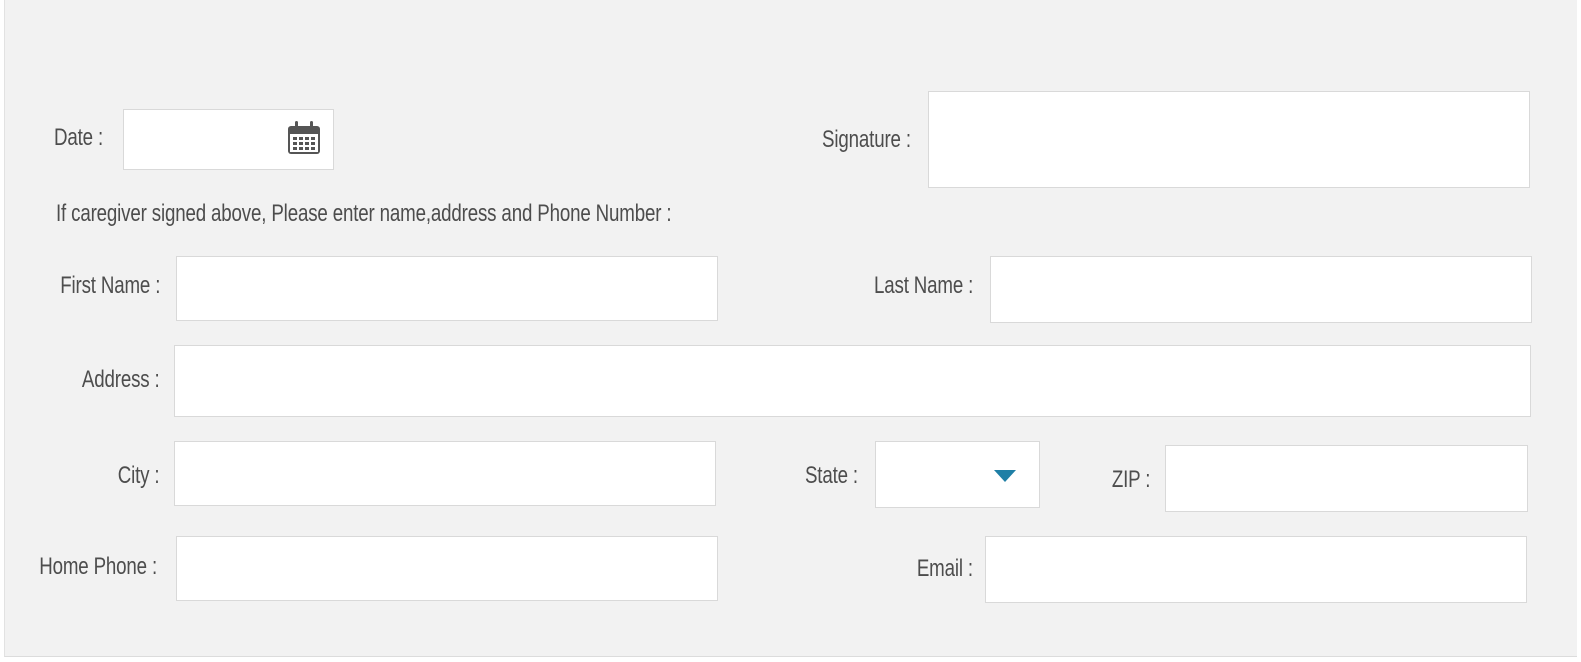 The width and height of the screenshot is (1581, 662). What do you see at coordinates (79, 137) in the screenshot?
I see `date-label: Date :` at bounding box center [79, 137].